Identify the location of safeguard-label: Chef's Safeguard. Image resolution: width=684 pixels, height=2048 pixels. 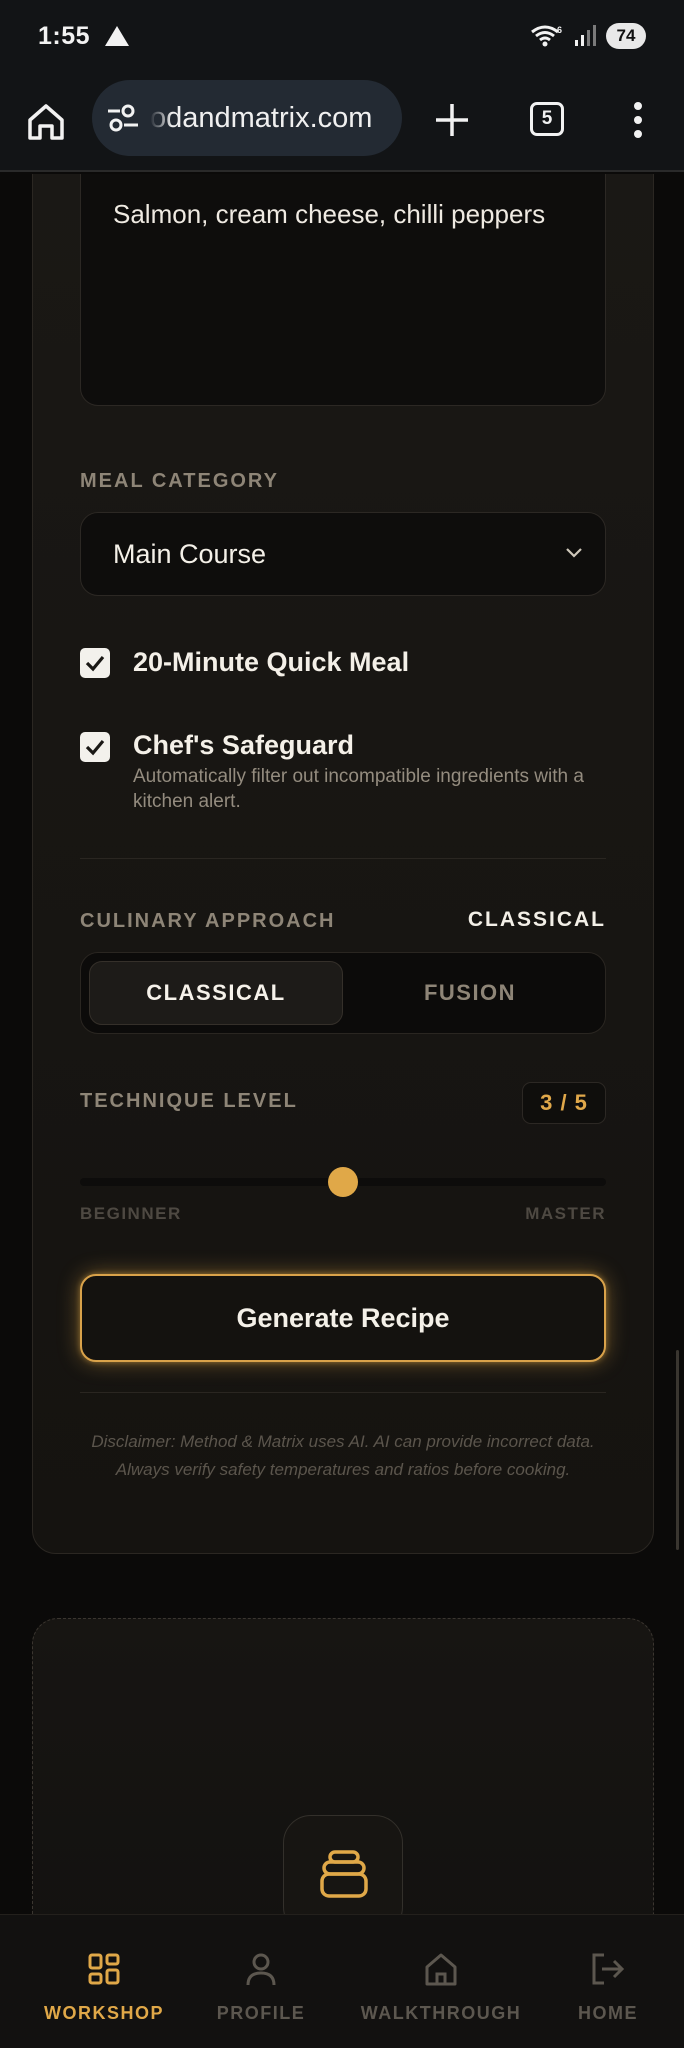
(243, 745).